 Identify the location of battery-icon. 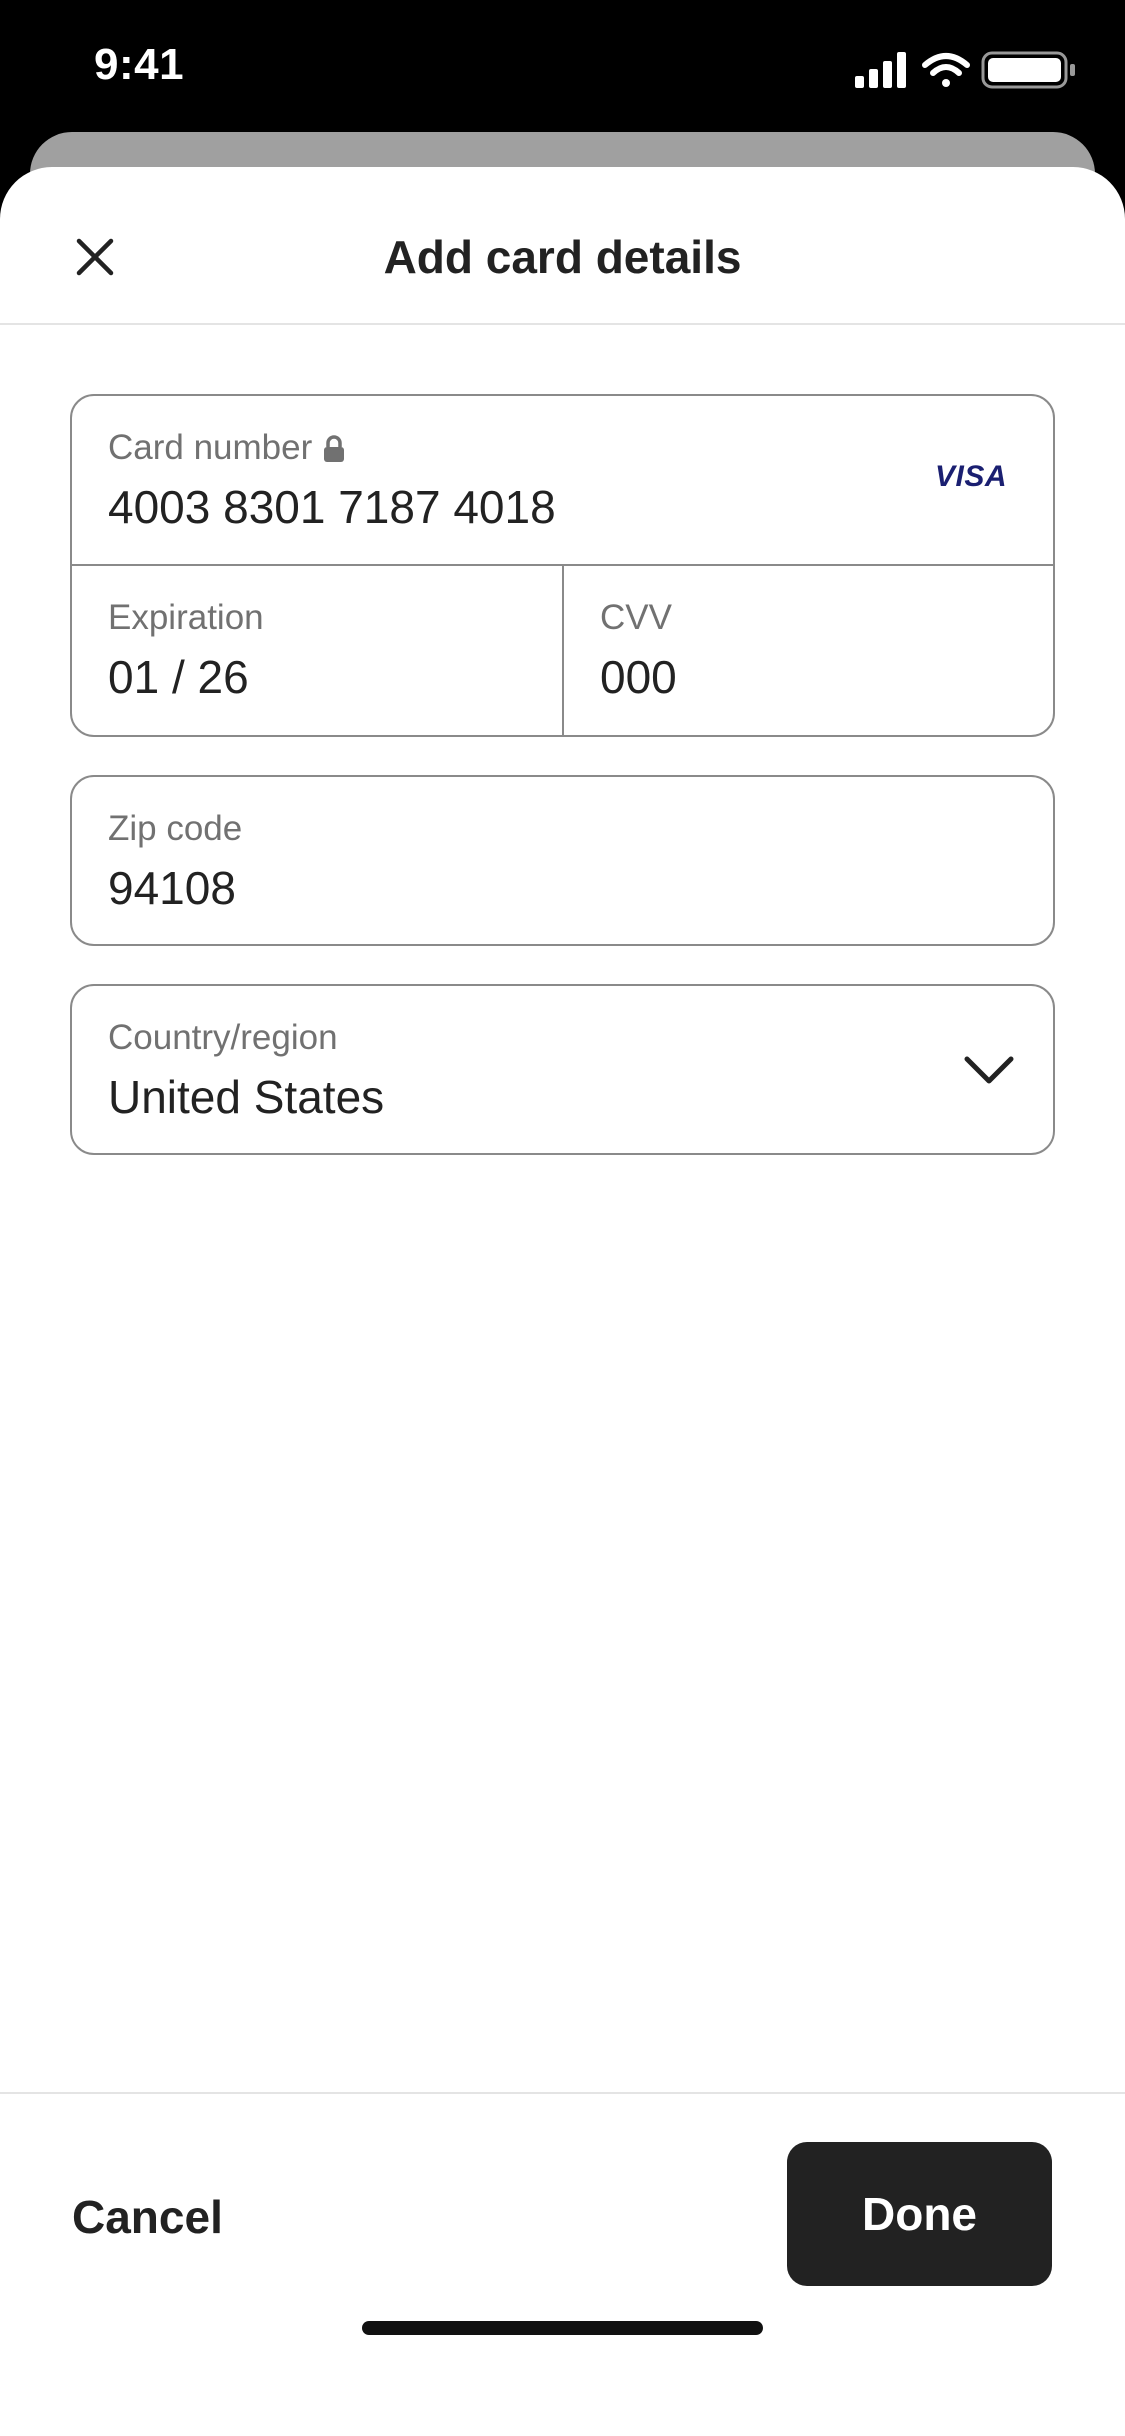
(1028, 70).